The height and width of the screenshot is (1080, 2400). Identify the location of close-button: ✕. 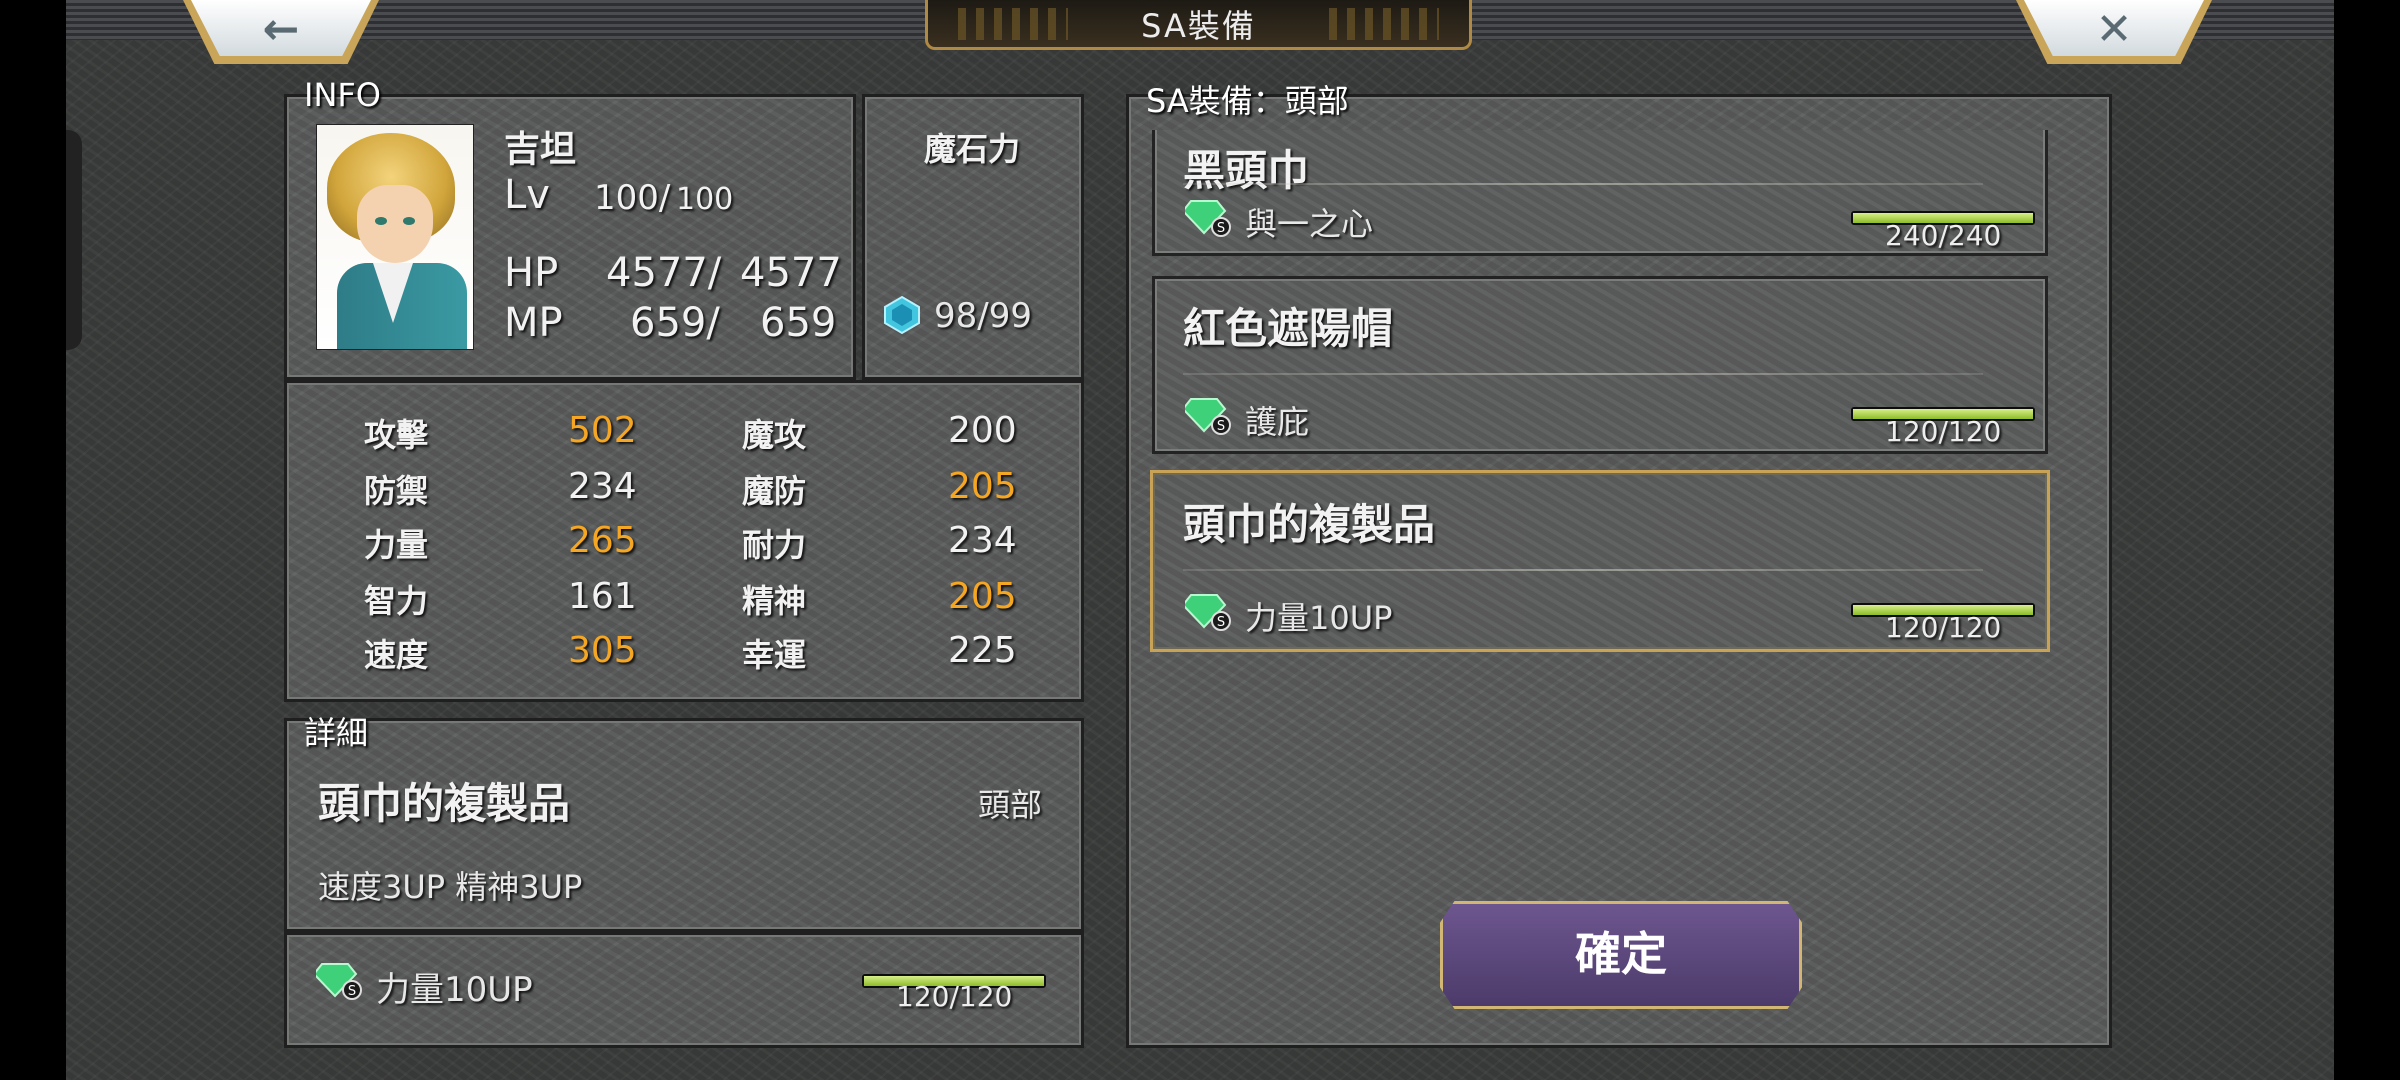
(2114, 32).